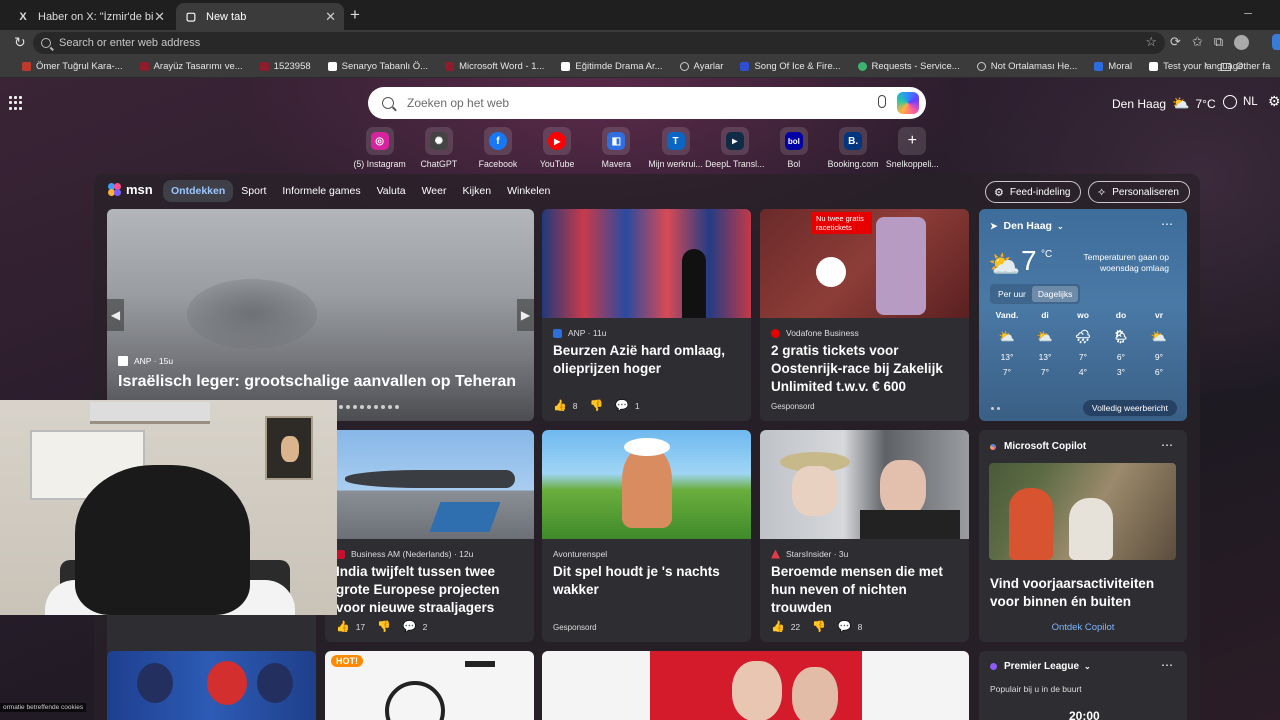  What do you see at coordinates (557, 148) in the screenshot?
I see `shortcut-youtube: ▶ YouTube` at bounding box center [557, 148].